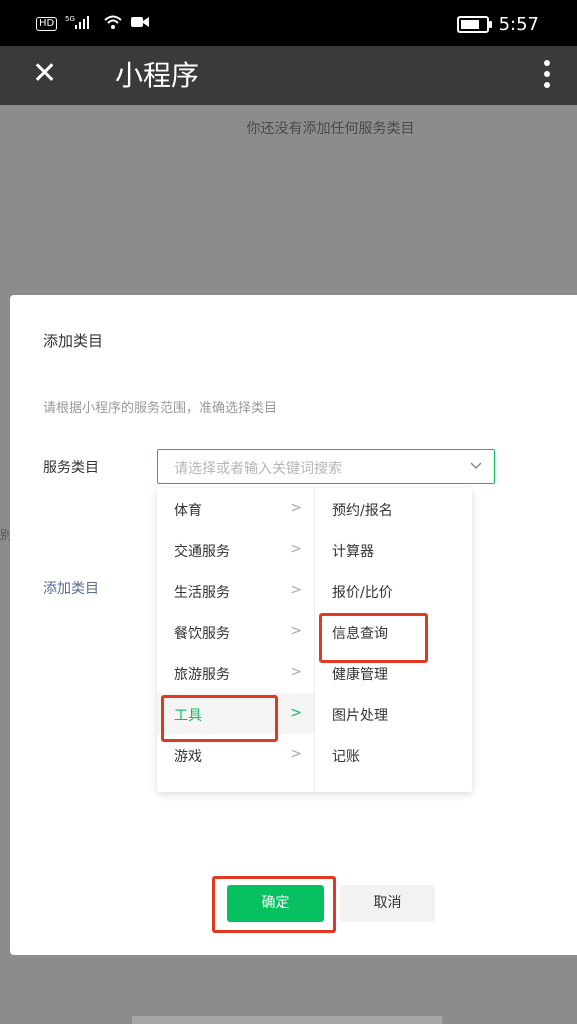 This screenshot has height=1024, width=577. What do you see at coordinates (73, 341) in the screenshot?
I see `dialog-title: 添加类目` at bounding box center [73, 341].